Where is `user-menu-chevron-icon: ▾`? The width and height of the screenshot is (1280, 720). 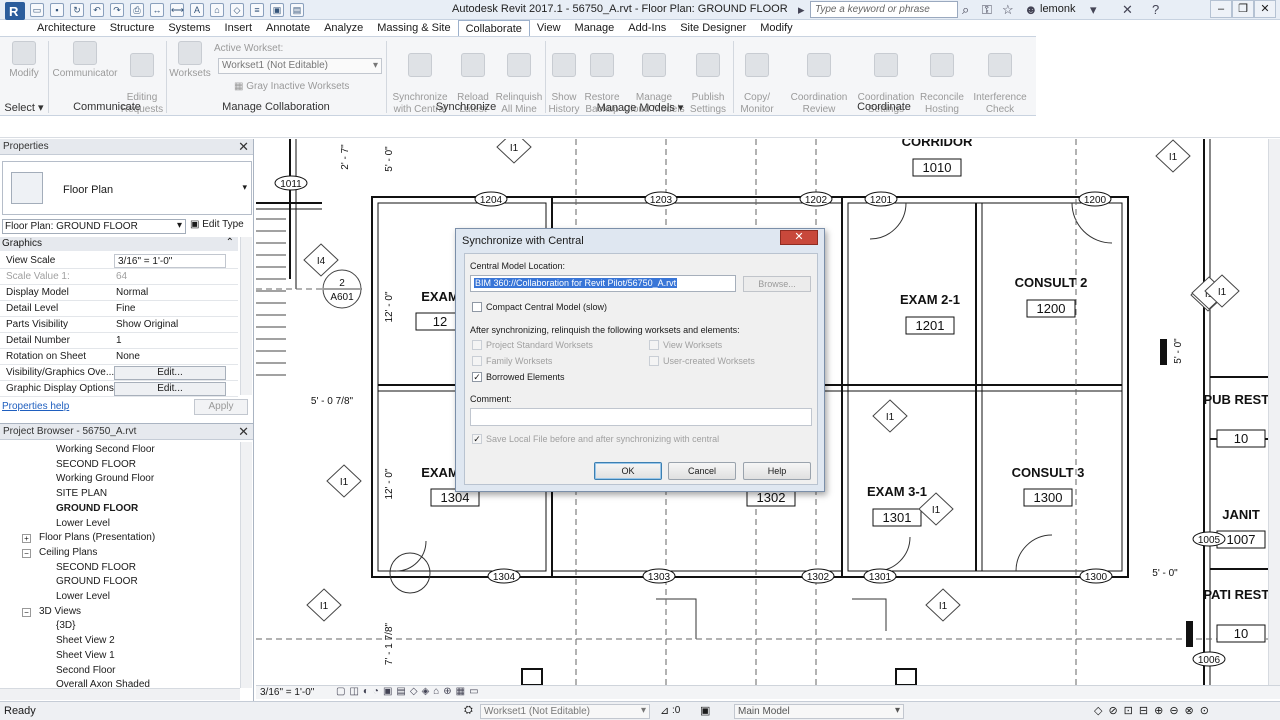
user-menu-chevron-icon: ▾ is located at coordinates (1093, 10).